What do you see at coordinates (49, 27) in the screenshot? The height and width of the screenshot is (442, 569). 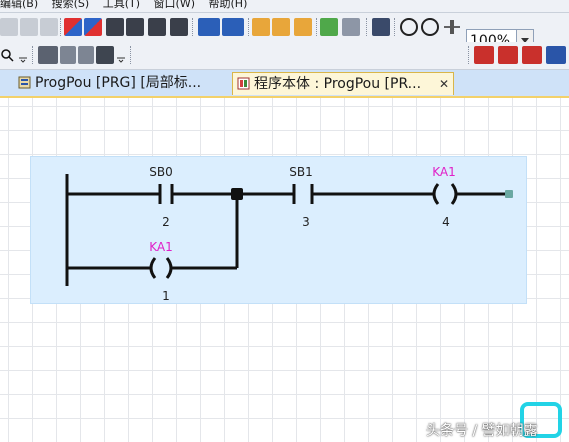 I see `cut-icon` at bounding box center [49, 27].